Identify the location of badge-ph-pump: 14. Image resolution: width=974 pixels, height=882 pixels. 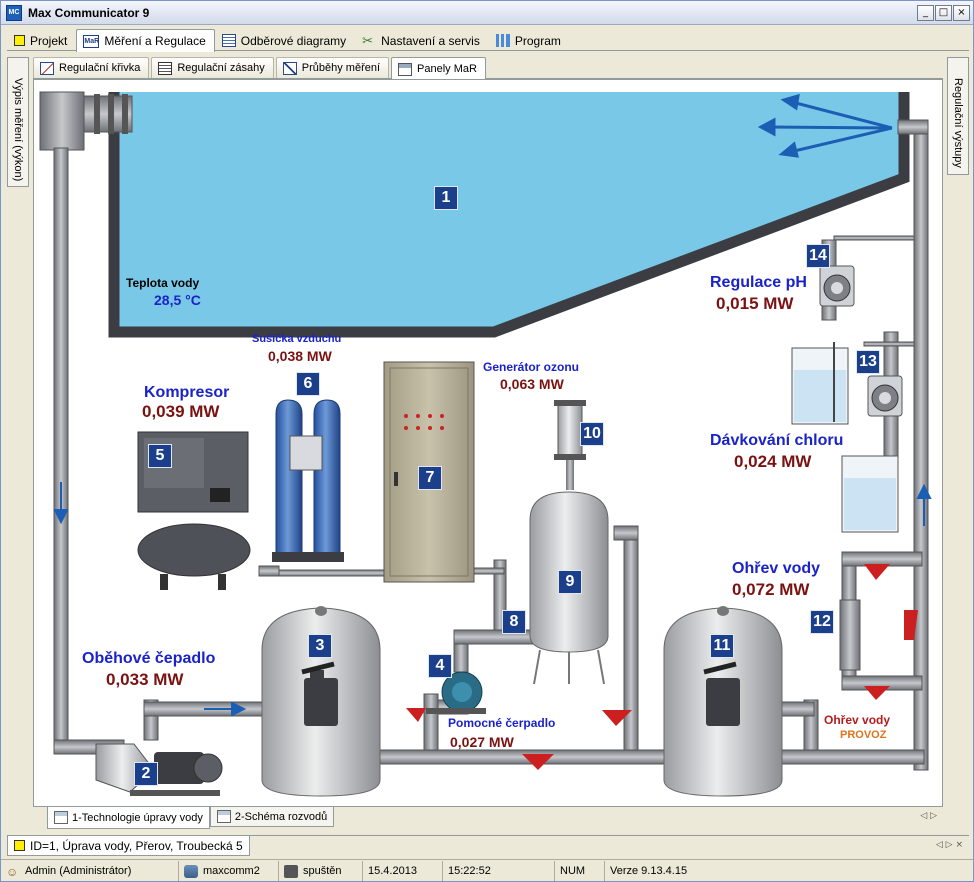
(818, 256).